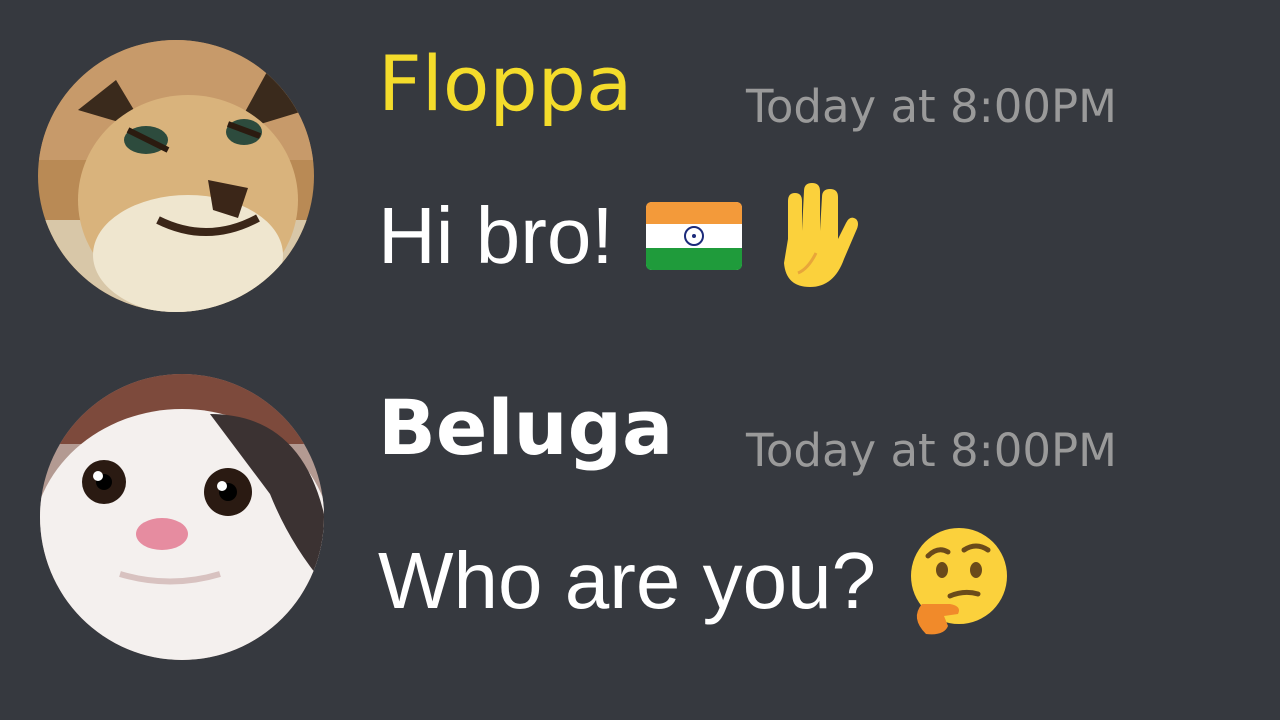 The width and height of the screenshot is (1280, 720). Describe the element at coordinates (496, 235) in the screenshot. I see `message-text: Hi bro!` at that location.